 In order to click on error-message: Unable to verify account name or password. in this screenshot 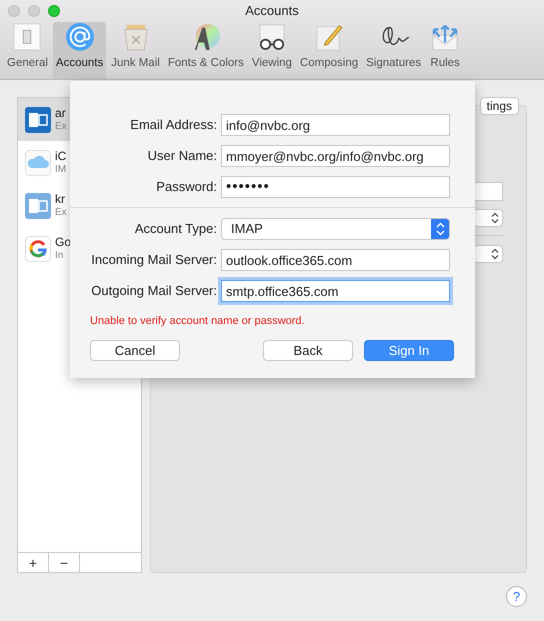, I will do `click(197, 321)`.